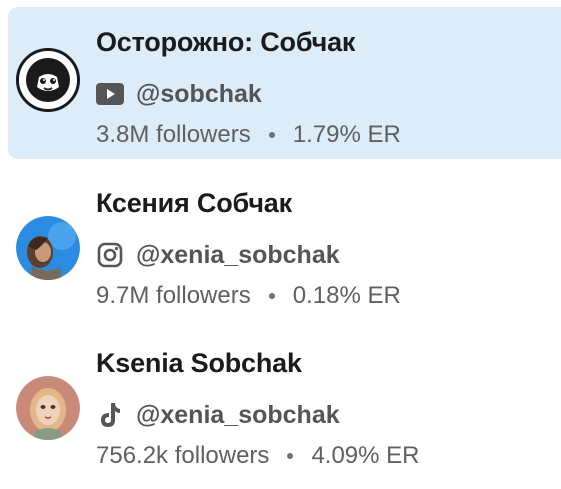 Image resolution: width=561 pixels, height=489 pixels. What do you see at coordinates (183, 455) in the screenshot?
I see `followers-count: 756.2k followers` at bounding box center [183, 455].